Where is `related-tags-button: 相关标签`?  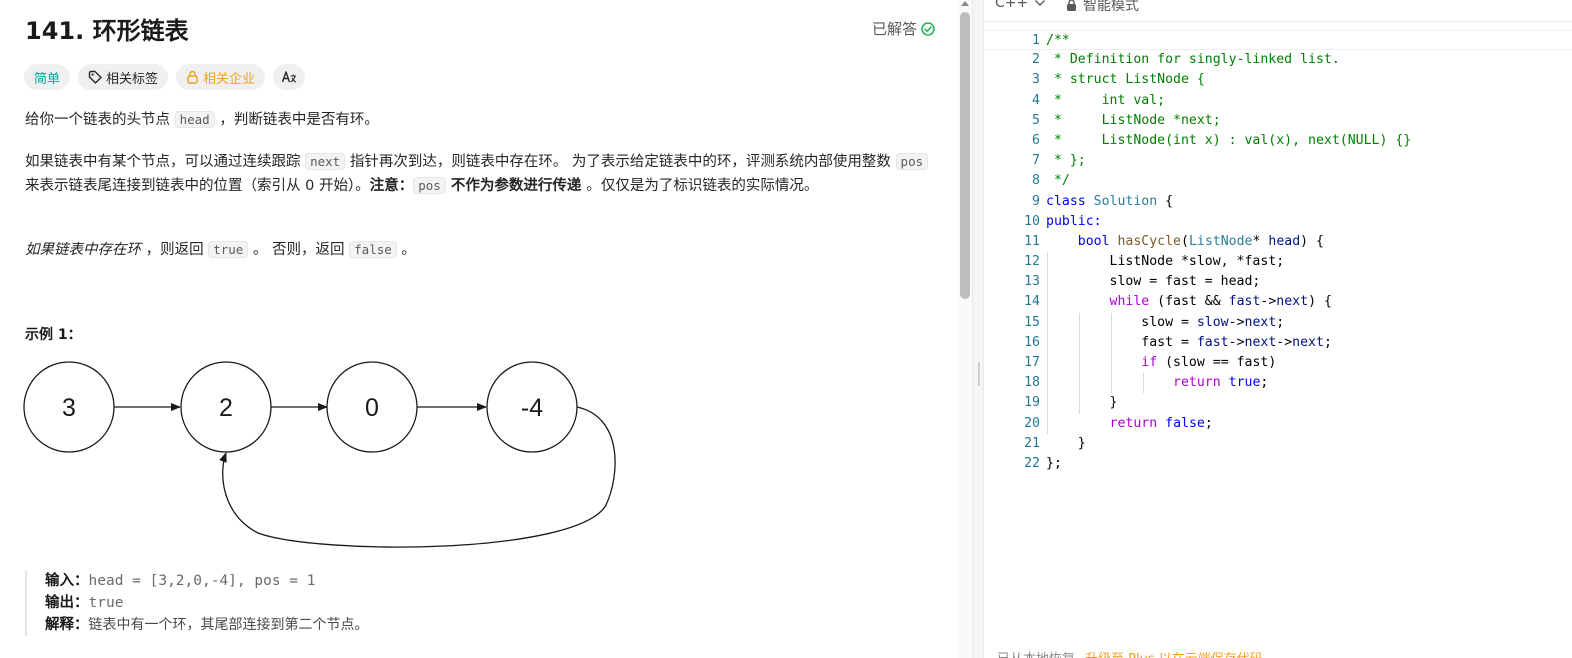
related-tags-button: 相关标签 is located at coordinates (123, 77).